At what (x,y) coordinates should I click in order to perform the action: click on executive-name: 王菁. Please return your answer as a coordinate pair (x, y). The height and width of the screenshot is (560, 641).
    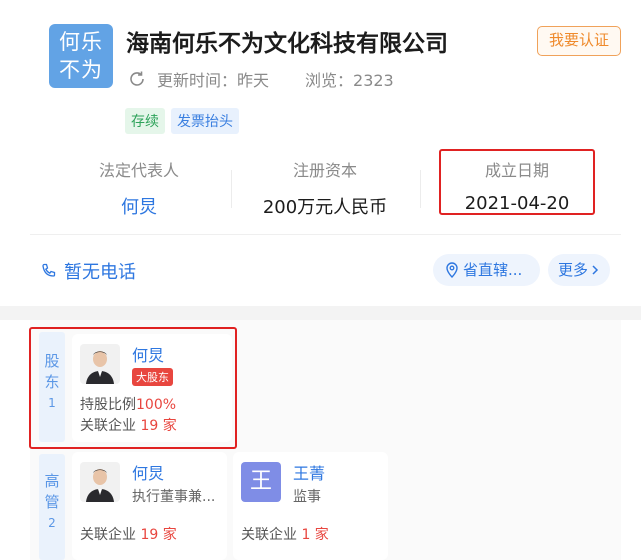
    Looking at the image, I should click on (309, 472).